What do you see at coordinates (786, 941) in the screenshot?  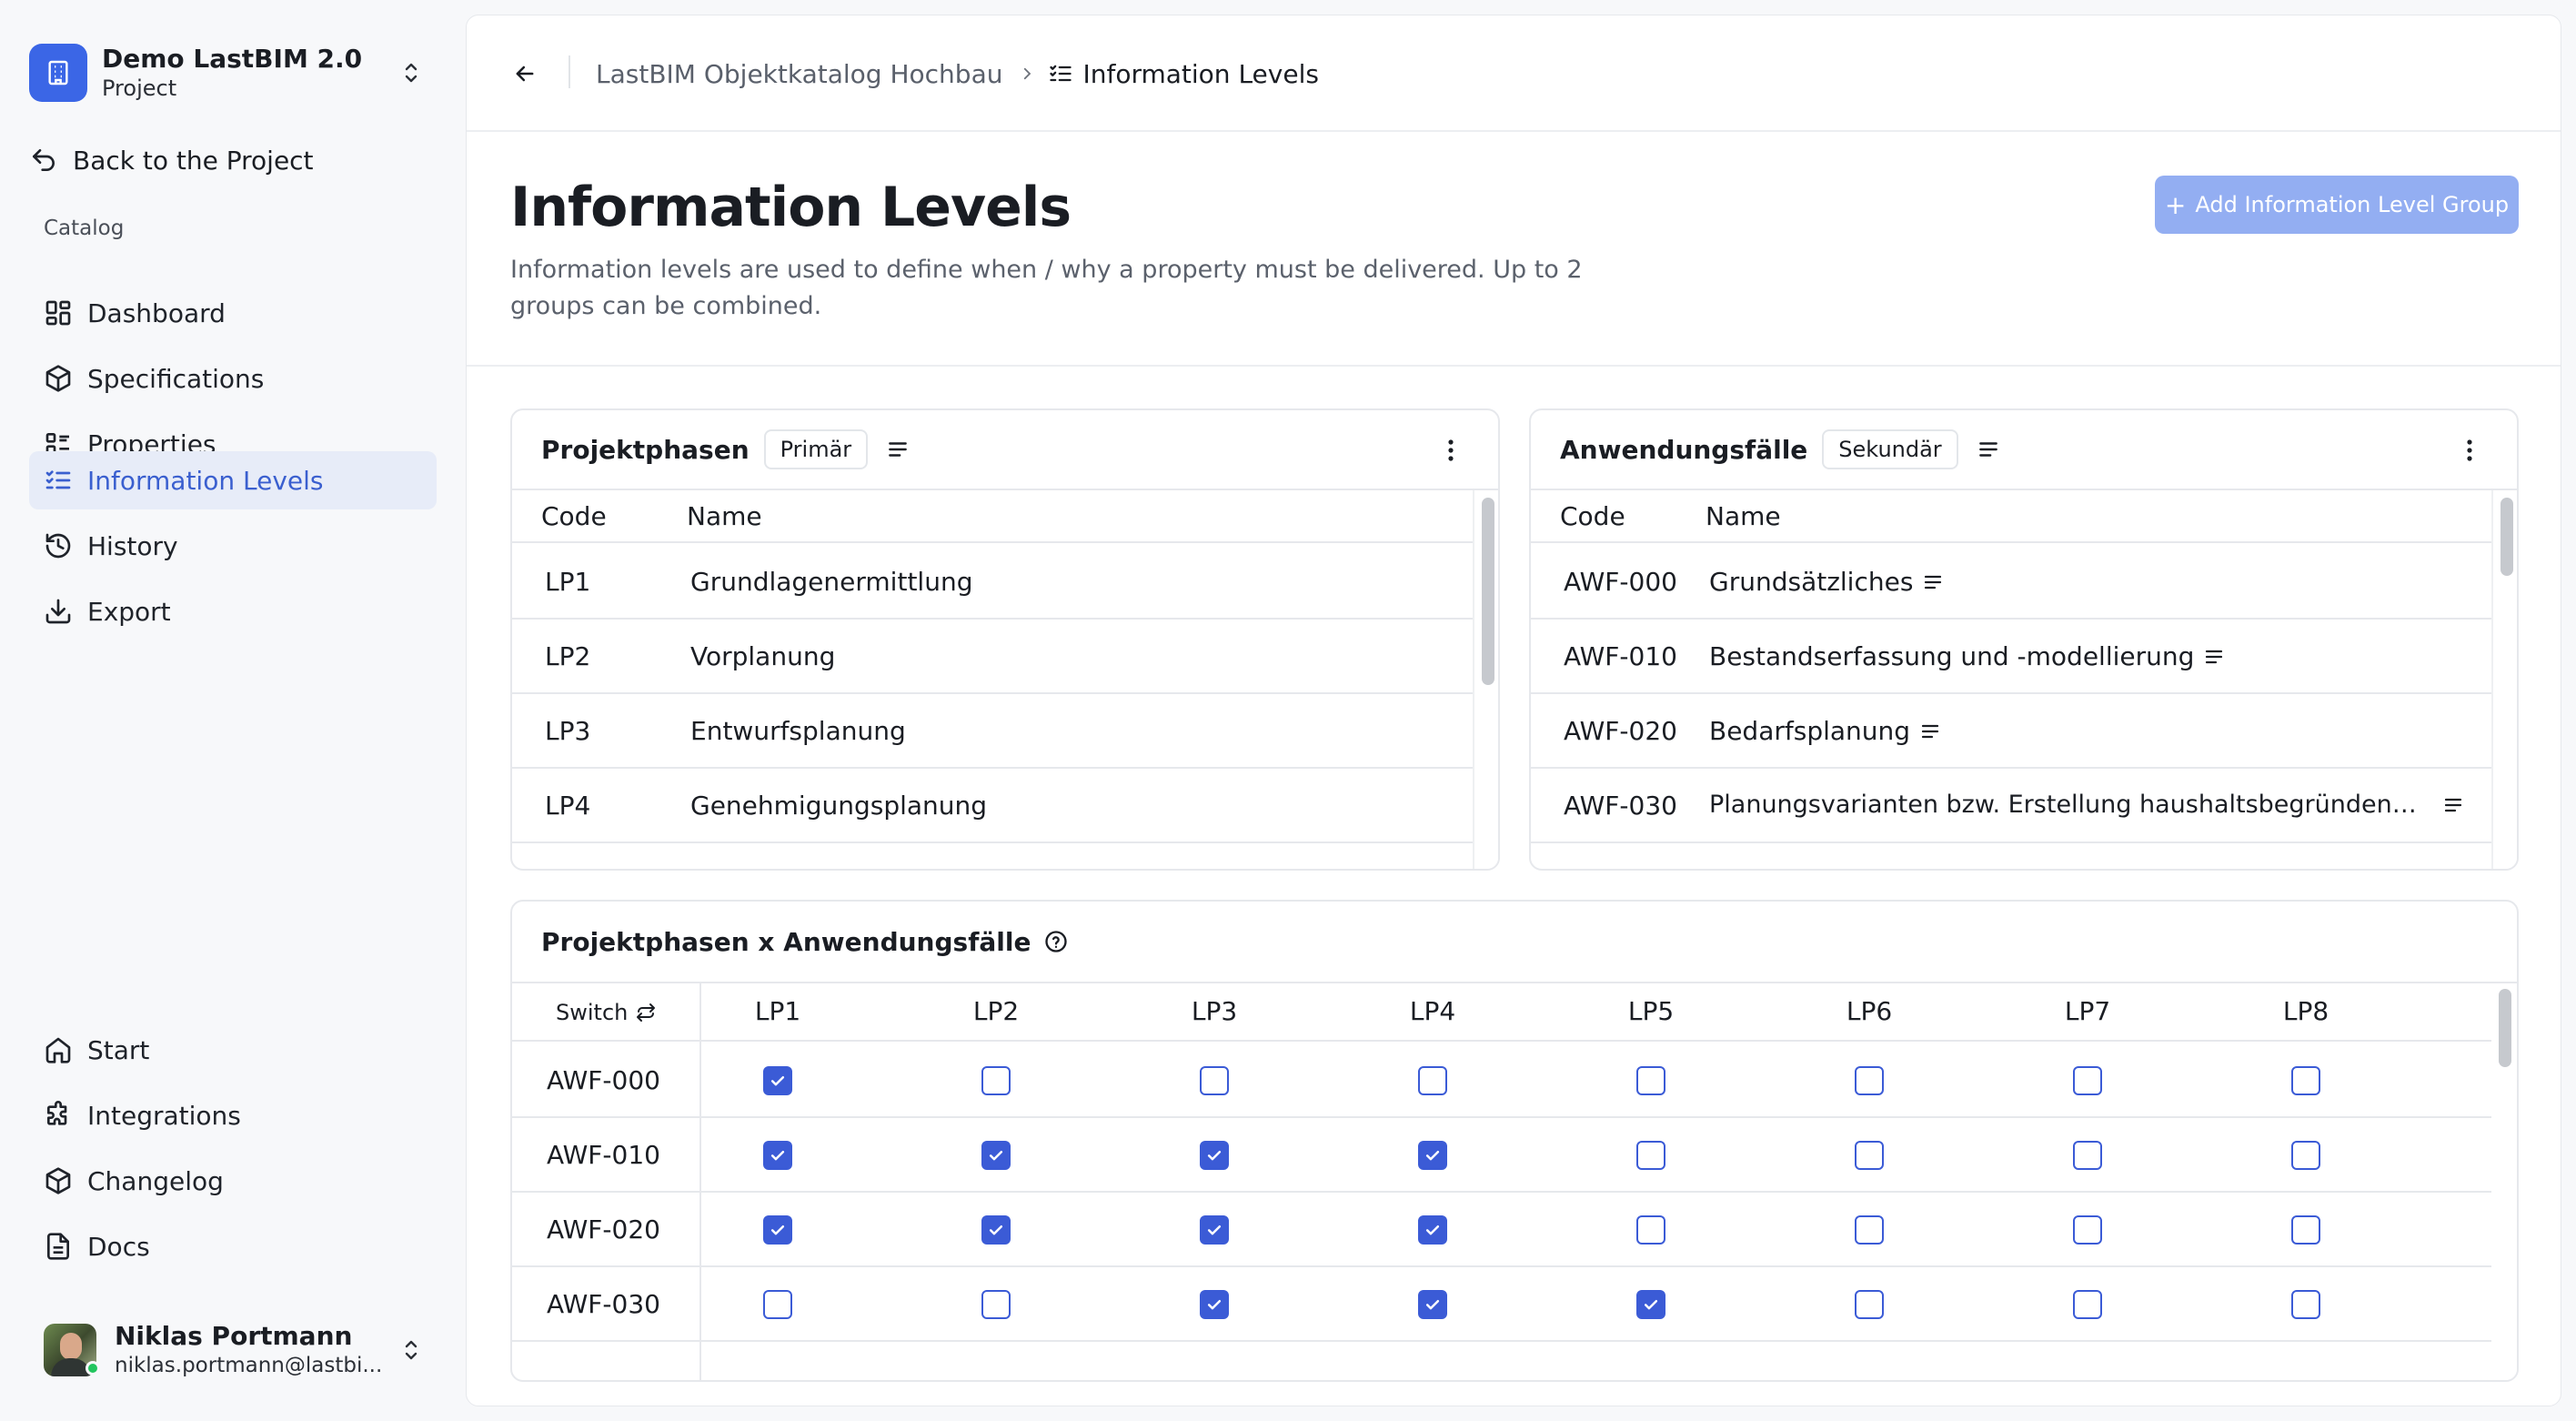 I see `card-title: Projektphasen x Anwendungsfälle` at bounding box center [786, 941].